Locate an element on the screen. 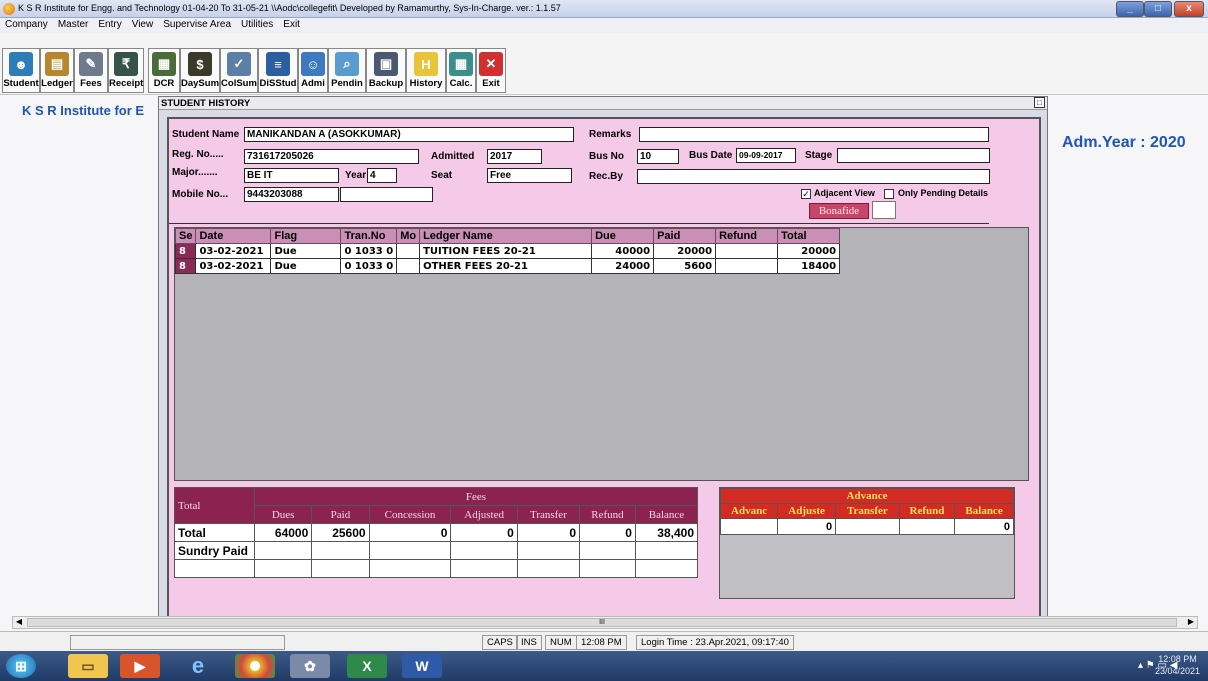  menu-supervise-area: Supervise Area is located at coordinates (197, 24).